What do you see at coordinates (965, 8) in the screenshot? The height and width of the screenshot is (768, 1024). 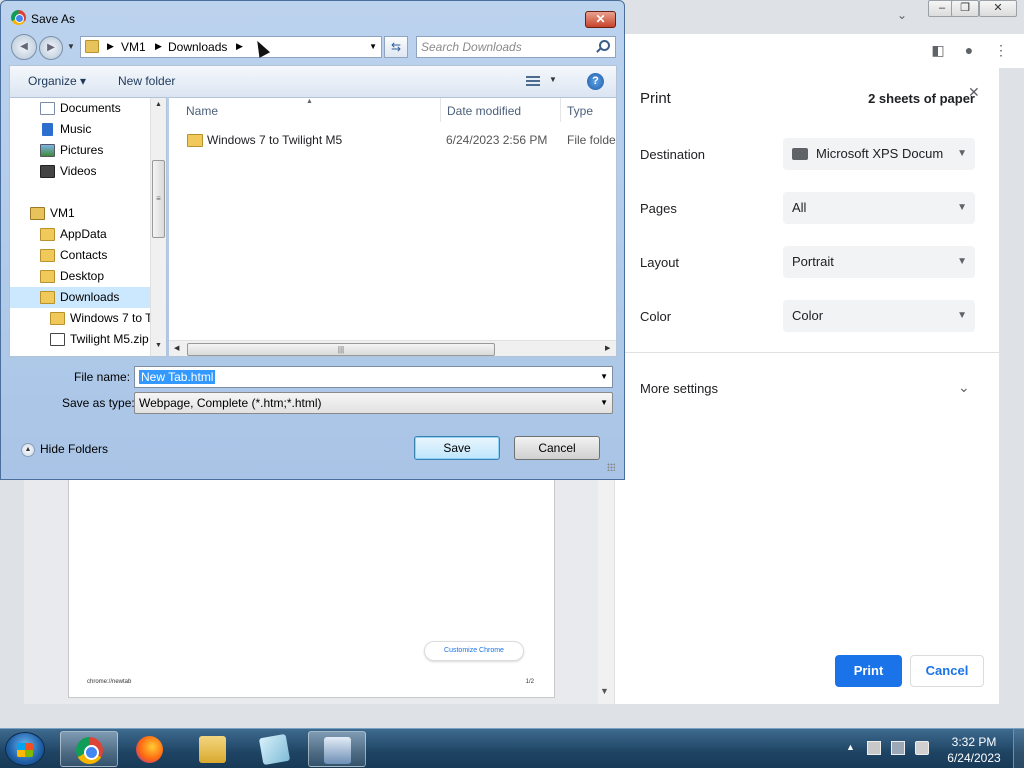 I see `restore-button: ❐` at bounding box center [965, 8].